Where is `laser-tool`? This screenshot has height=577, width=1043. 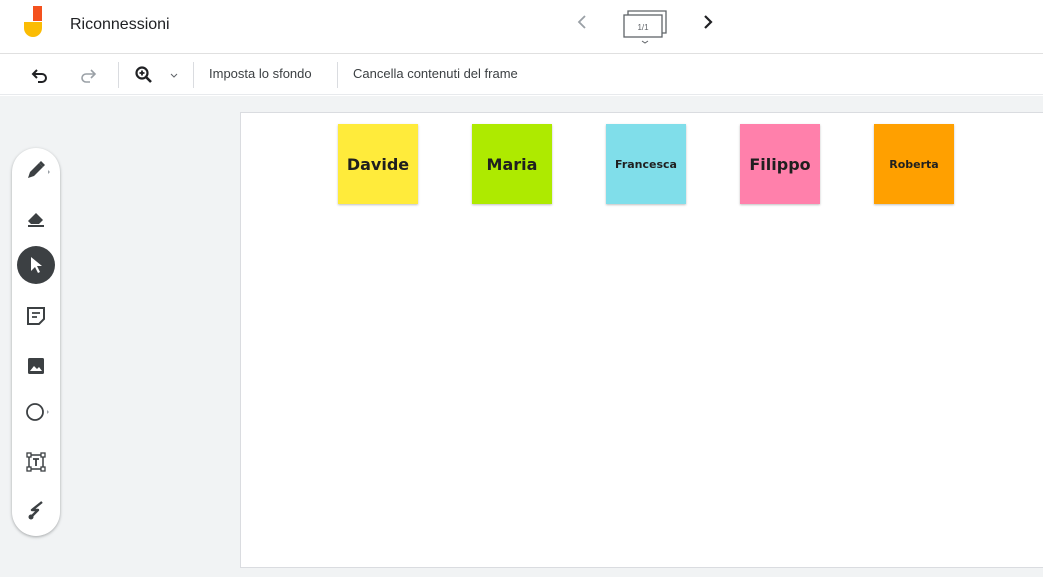 laser-tool is located at coordinates (36, 510).